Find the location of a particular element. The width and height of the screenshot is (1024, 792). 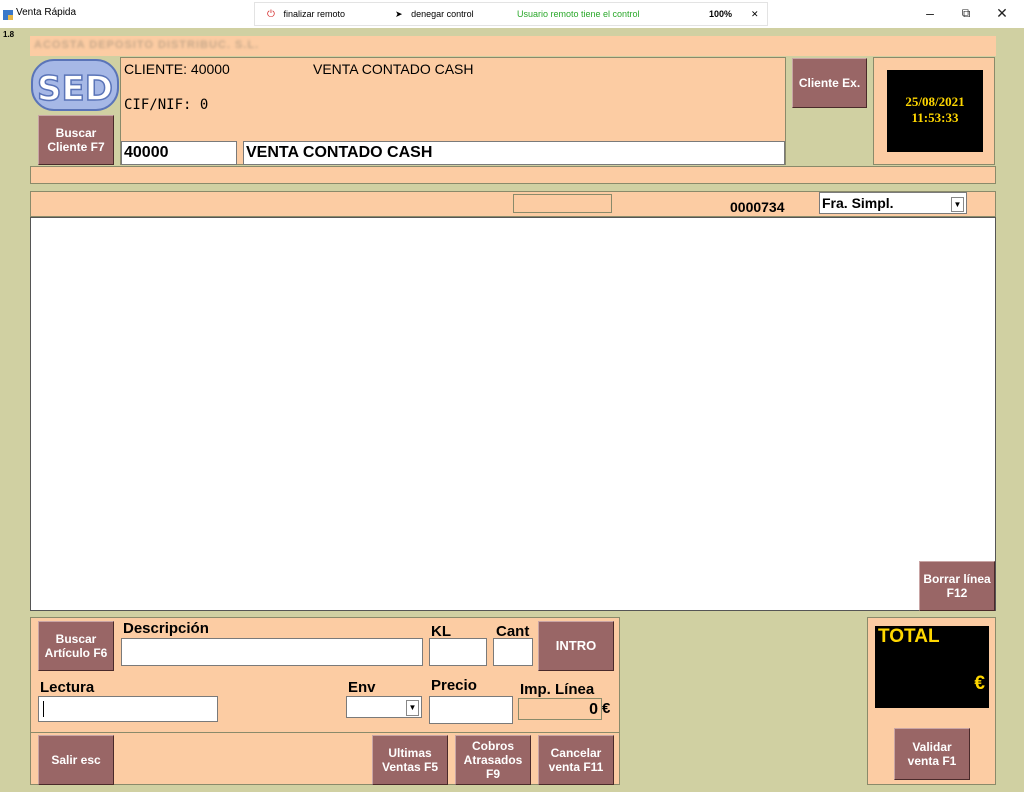

clock-time: 11:53:33 is located at coordinates (935, 117).